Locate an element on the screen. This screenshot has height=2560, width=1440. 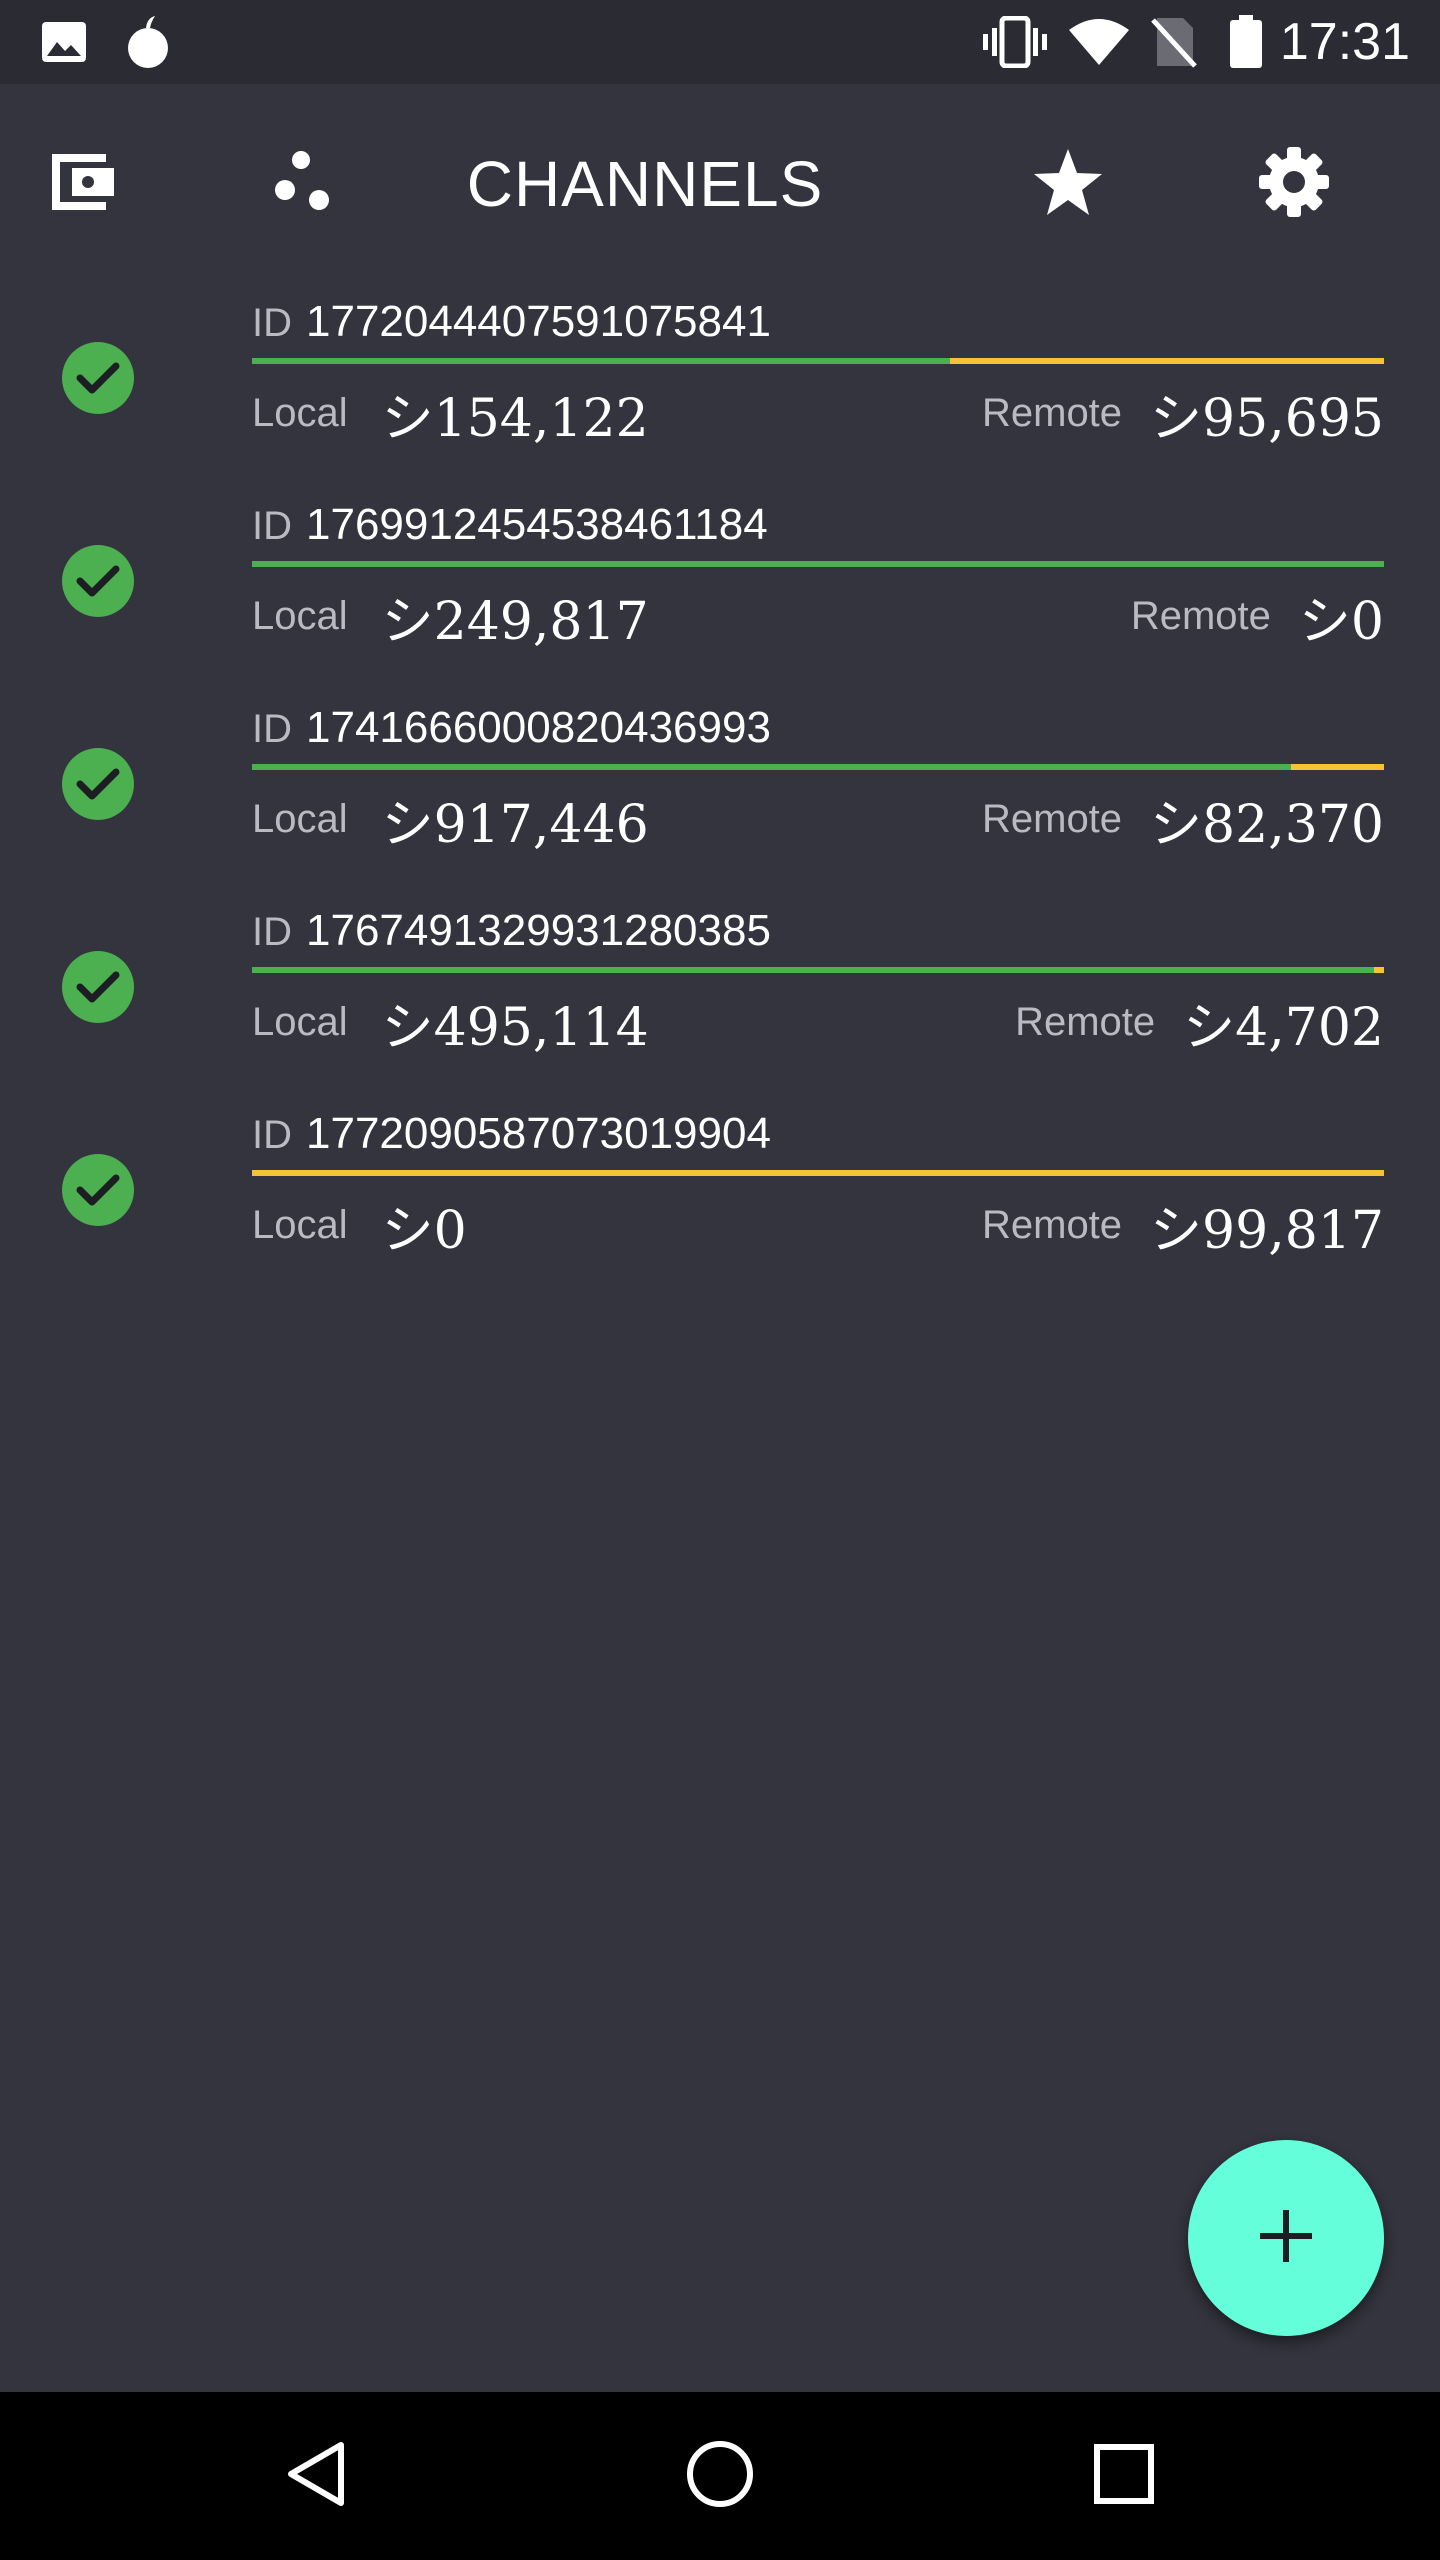
channel-id: 1772044407591075841 is located at coordinates (538, 321).